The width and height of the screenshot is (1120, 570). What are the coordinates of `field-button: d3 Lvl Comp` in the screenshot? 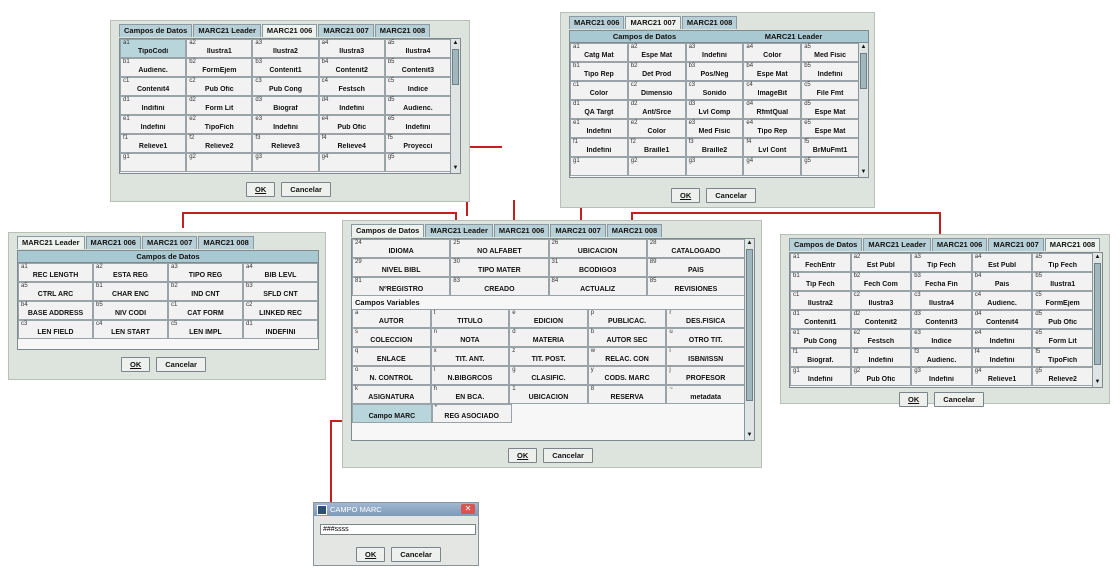 It's located at (714, 109).